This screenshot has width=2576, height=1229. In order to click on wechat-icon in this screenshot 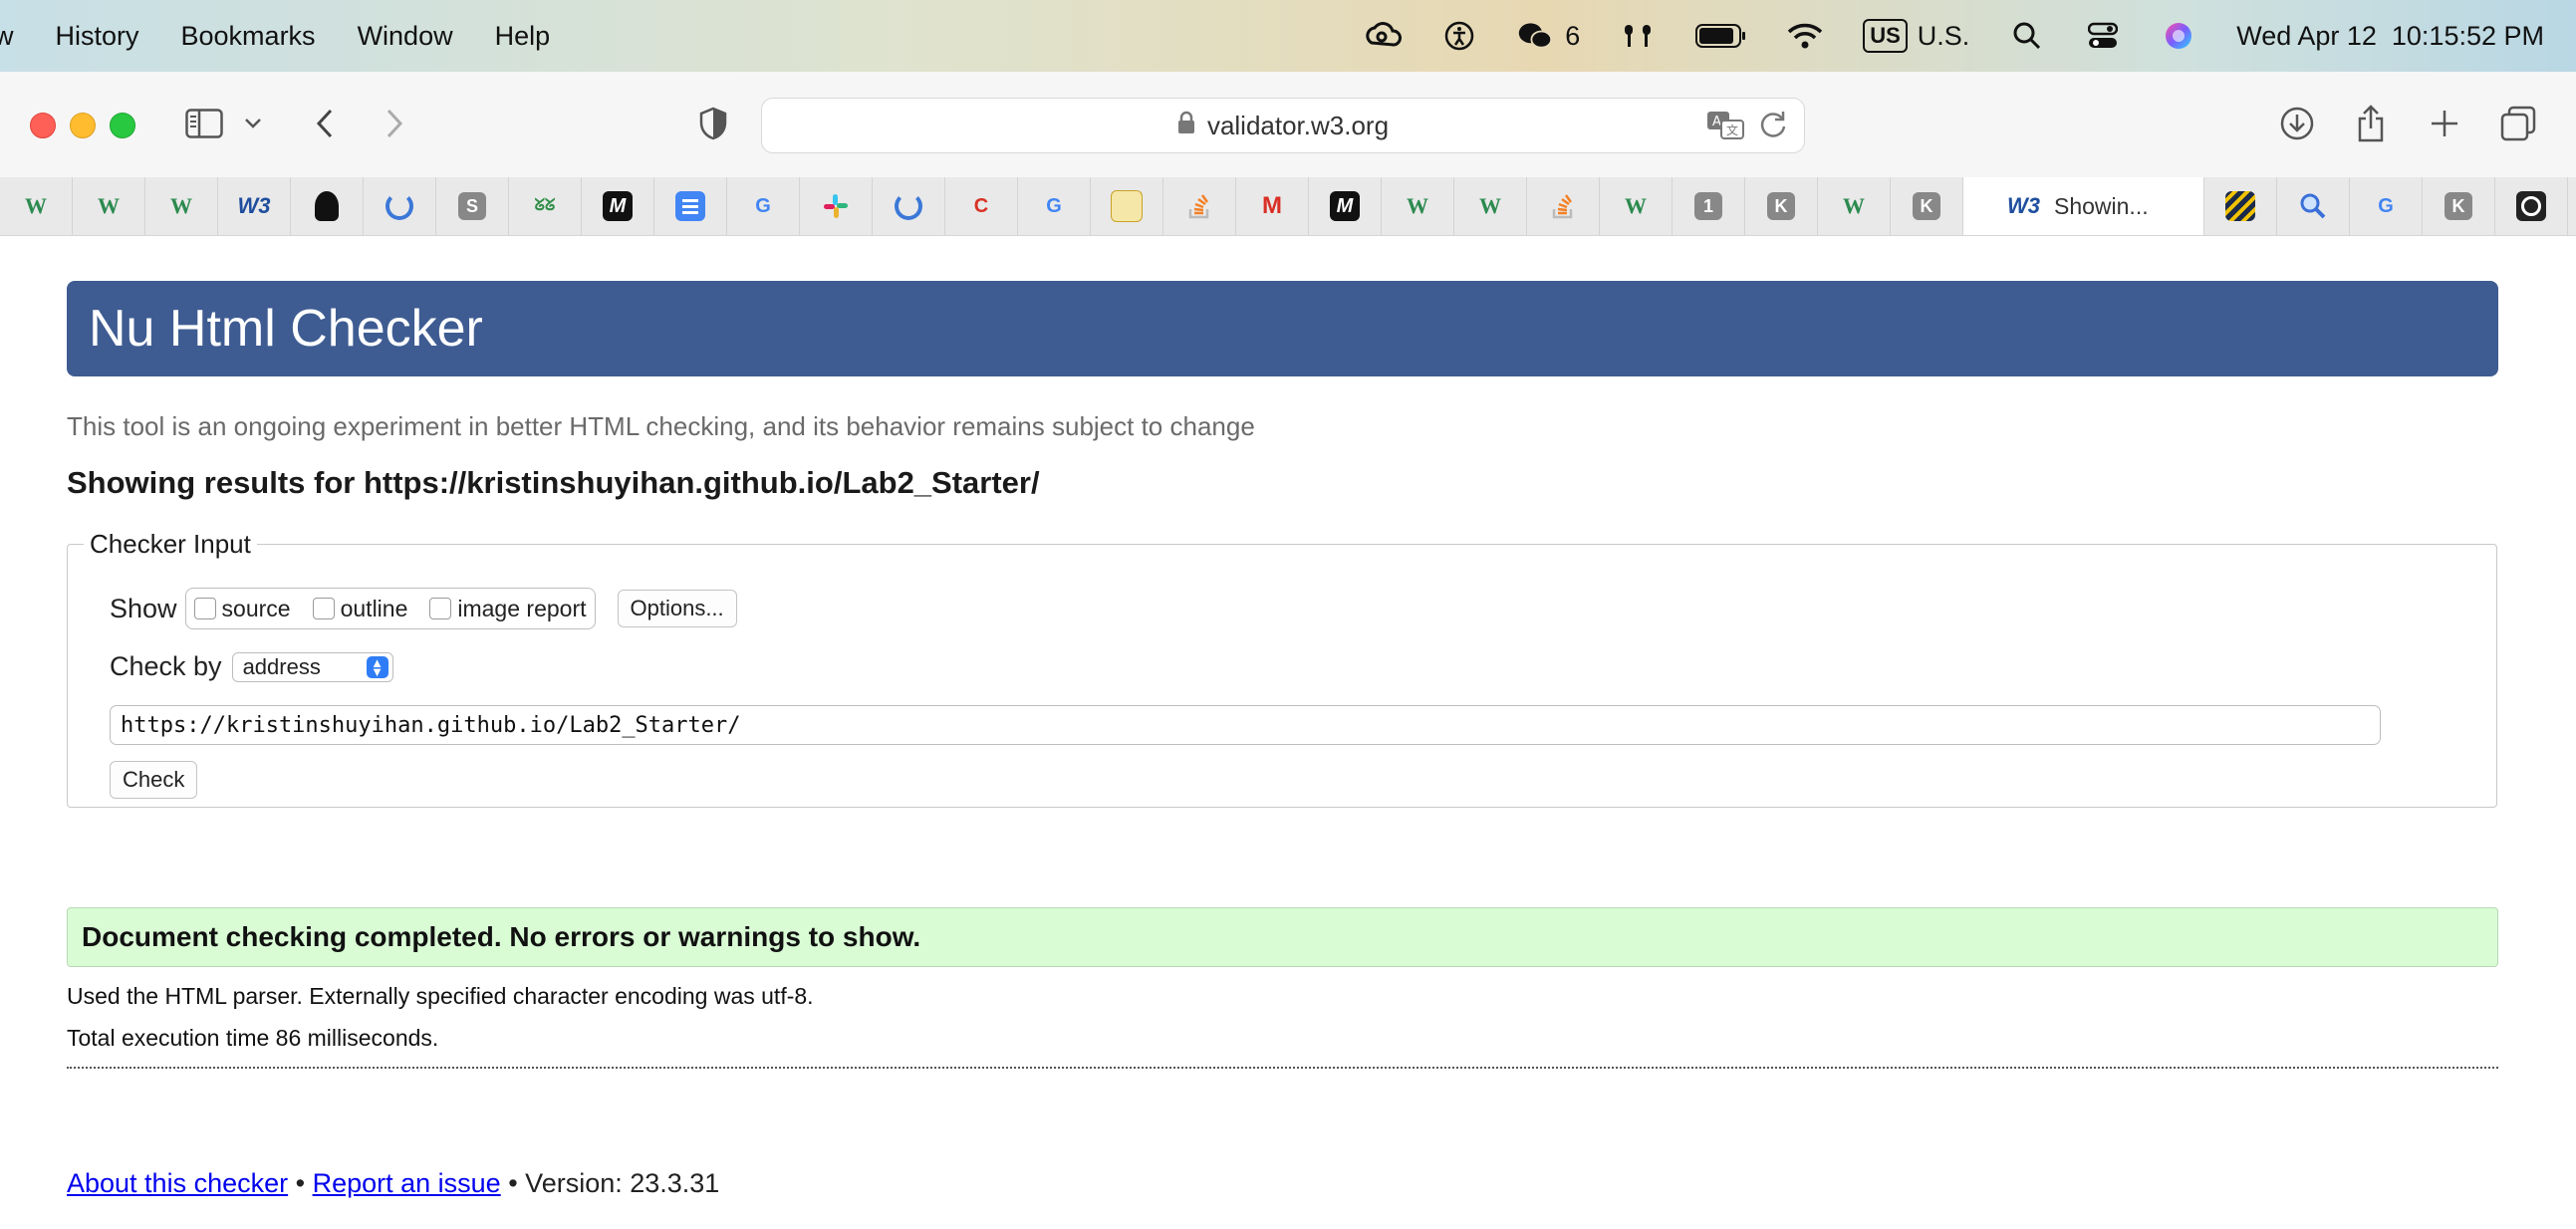, I will do `click(1535, 36)`.